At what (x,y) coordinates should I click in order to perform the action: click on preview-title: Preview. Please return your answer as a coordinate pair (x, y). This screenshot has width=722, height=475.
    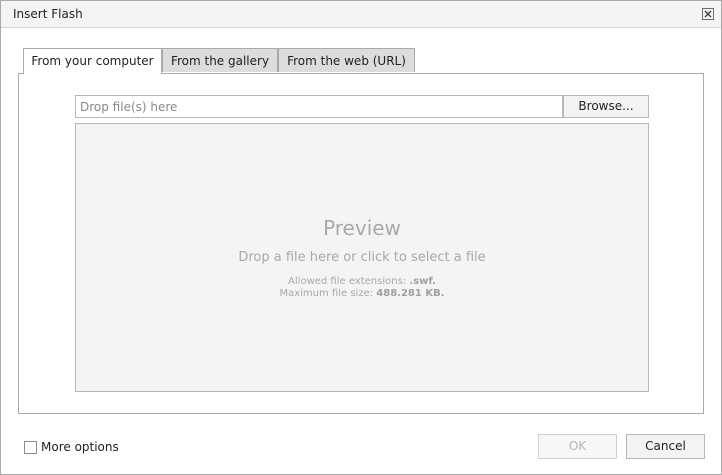
    Looking at the image, I should click on (362, 228).